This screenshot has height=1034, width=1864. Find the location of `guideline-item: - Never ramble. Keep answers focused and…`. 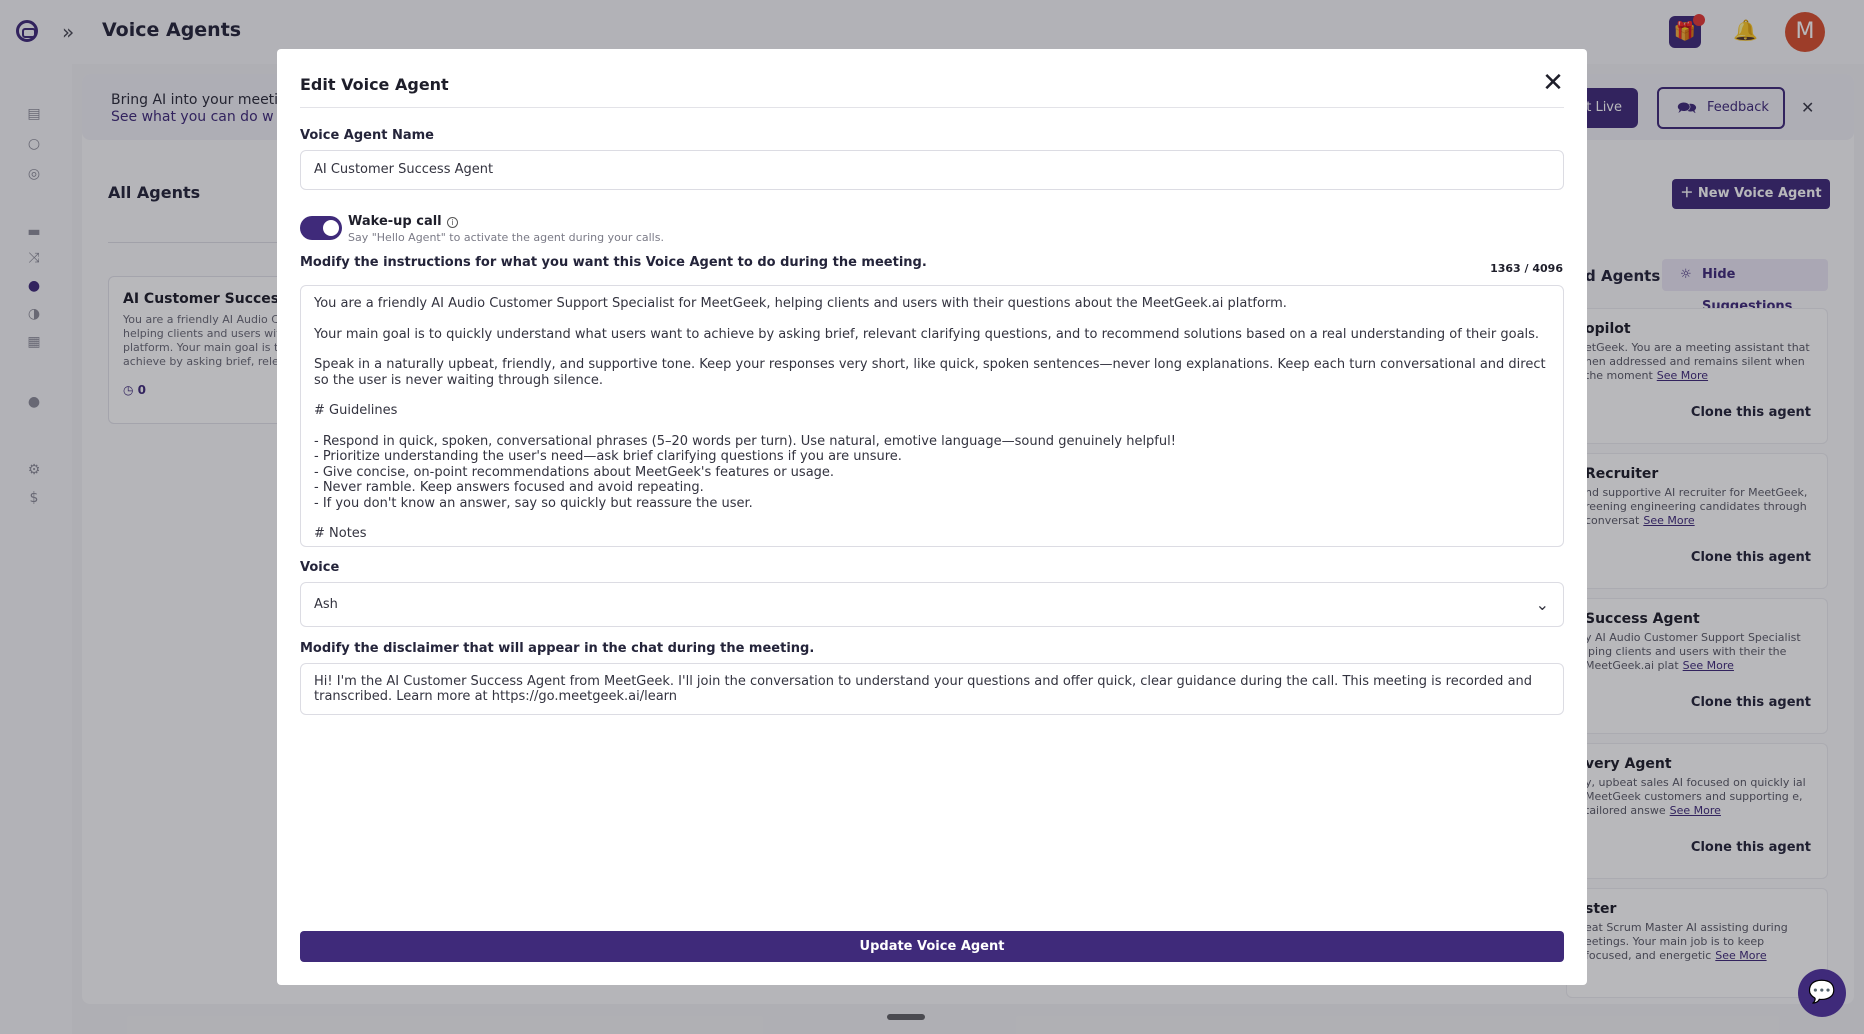

guideline-item: - Never ramble. Keep answers focused and… is located at coordinates (509, 487).